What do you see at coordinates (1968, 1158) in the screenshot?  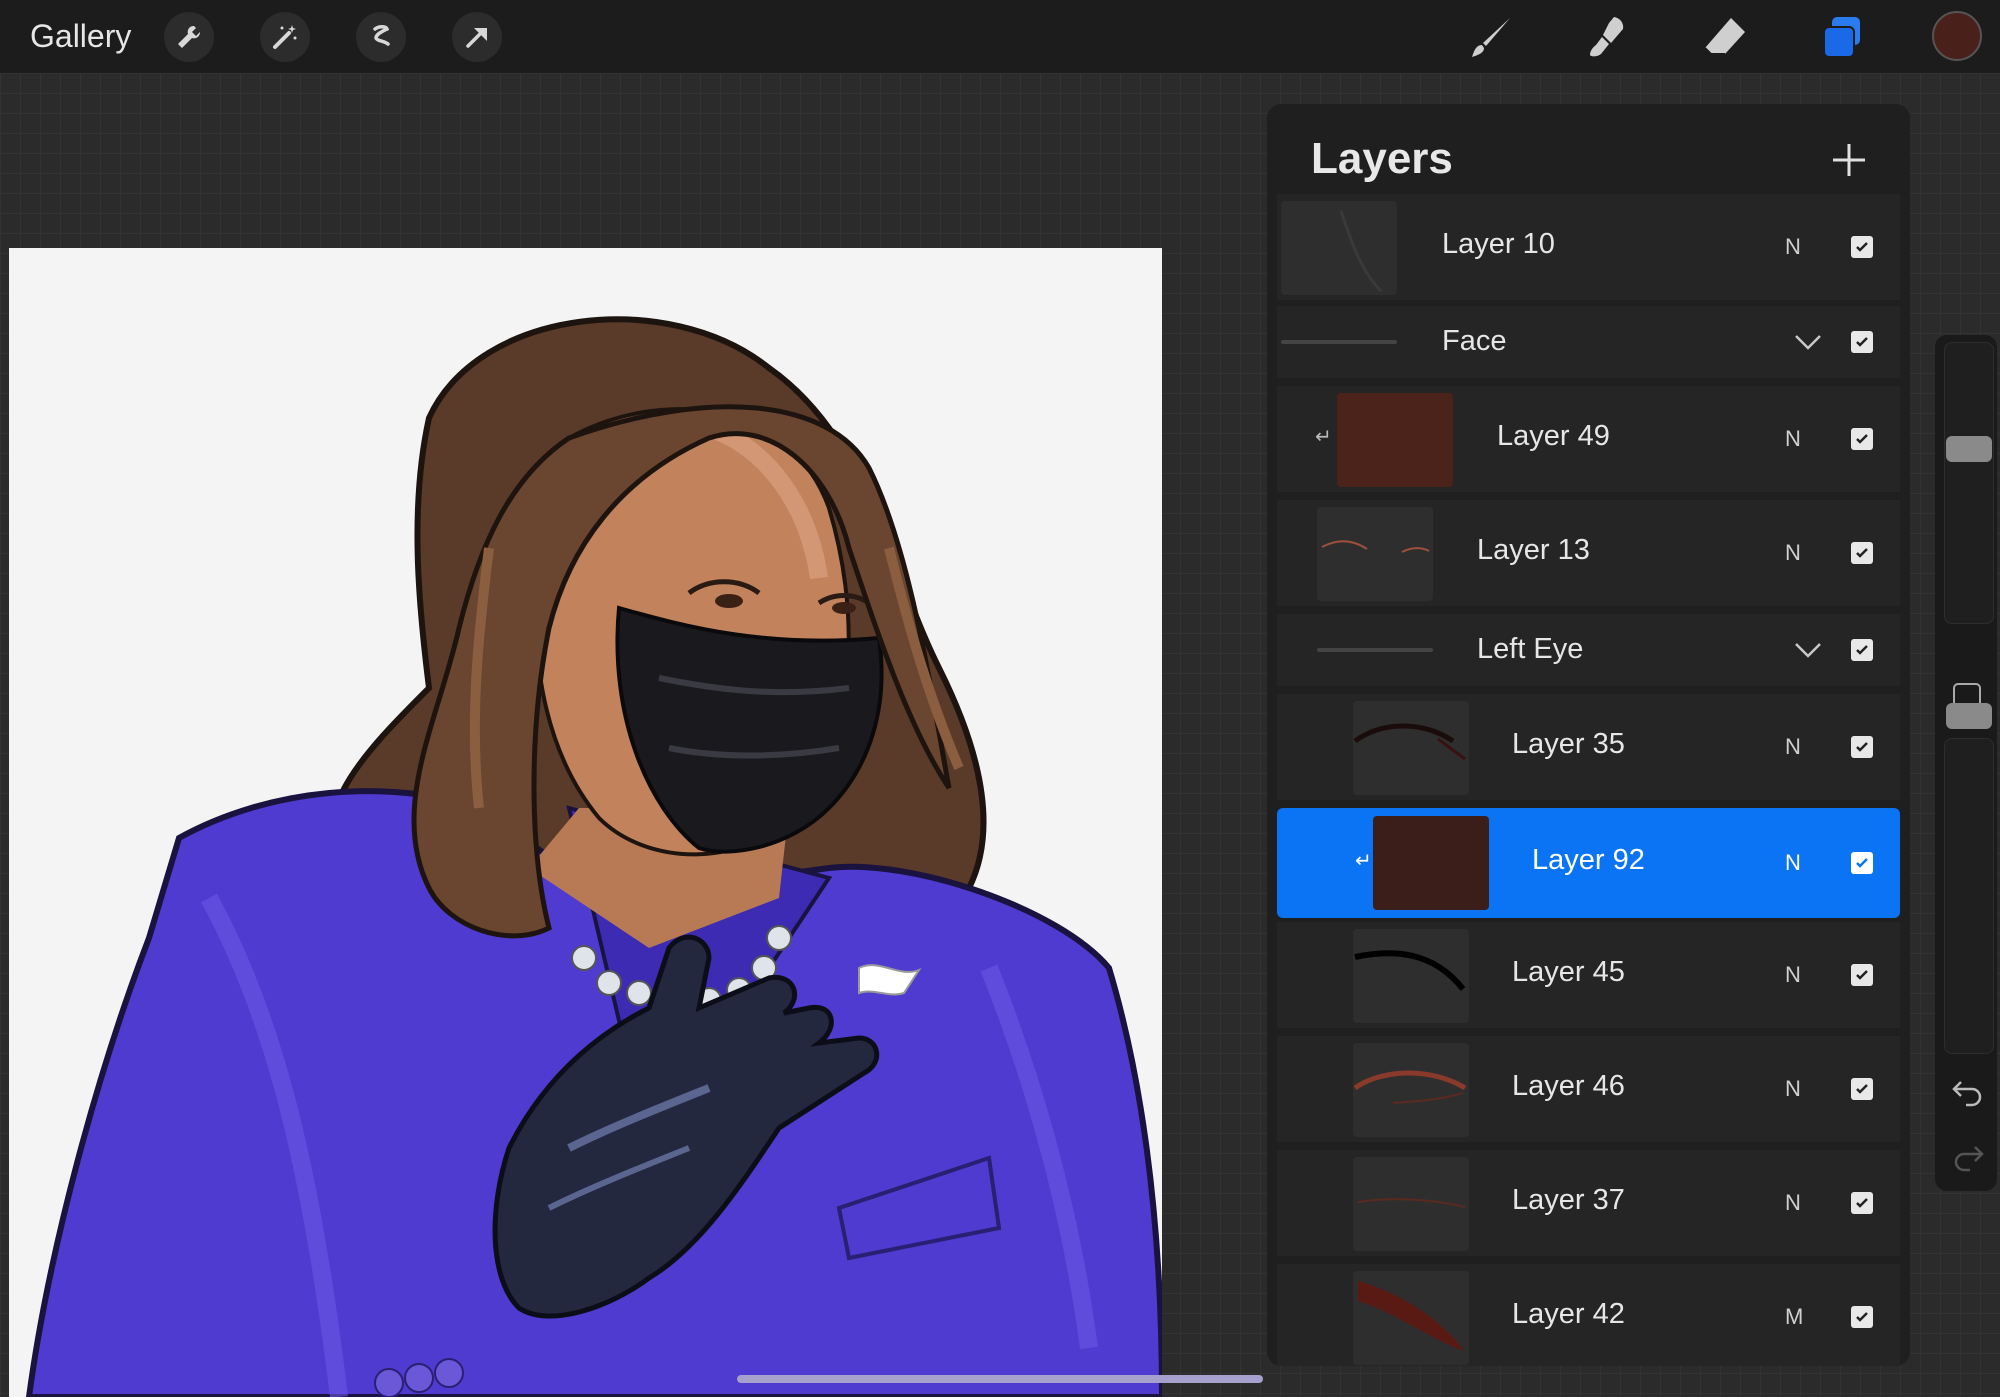 I see `redo-icon` at bounding box center [1968, 1158].